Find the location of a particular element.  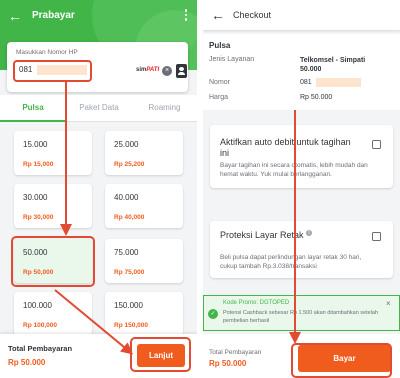

price-value: Rp 50.000 is located at coordinates (316, 97).